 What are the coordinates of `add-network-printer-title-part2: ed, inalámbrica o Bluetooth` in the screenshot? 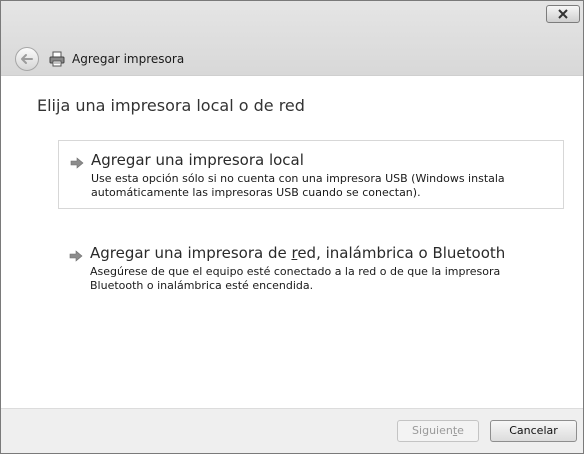 It's located at (401, 253).